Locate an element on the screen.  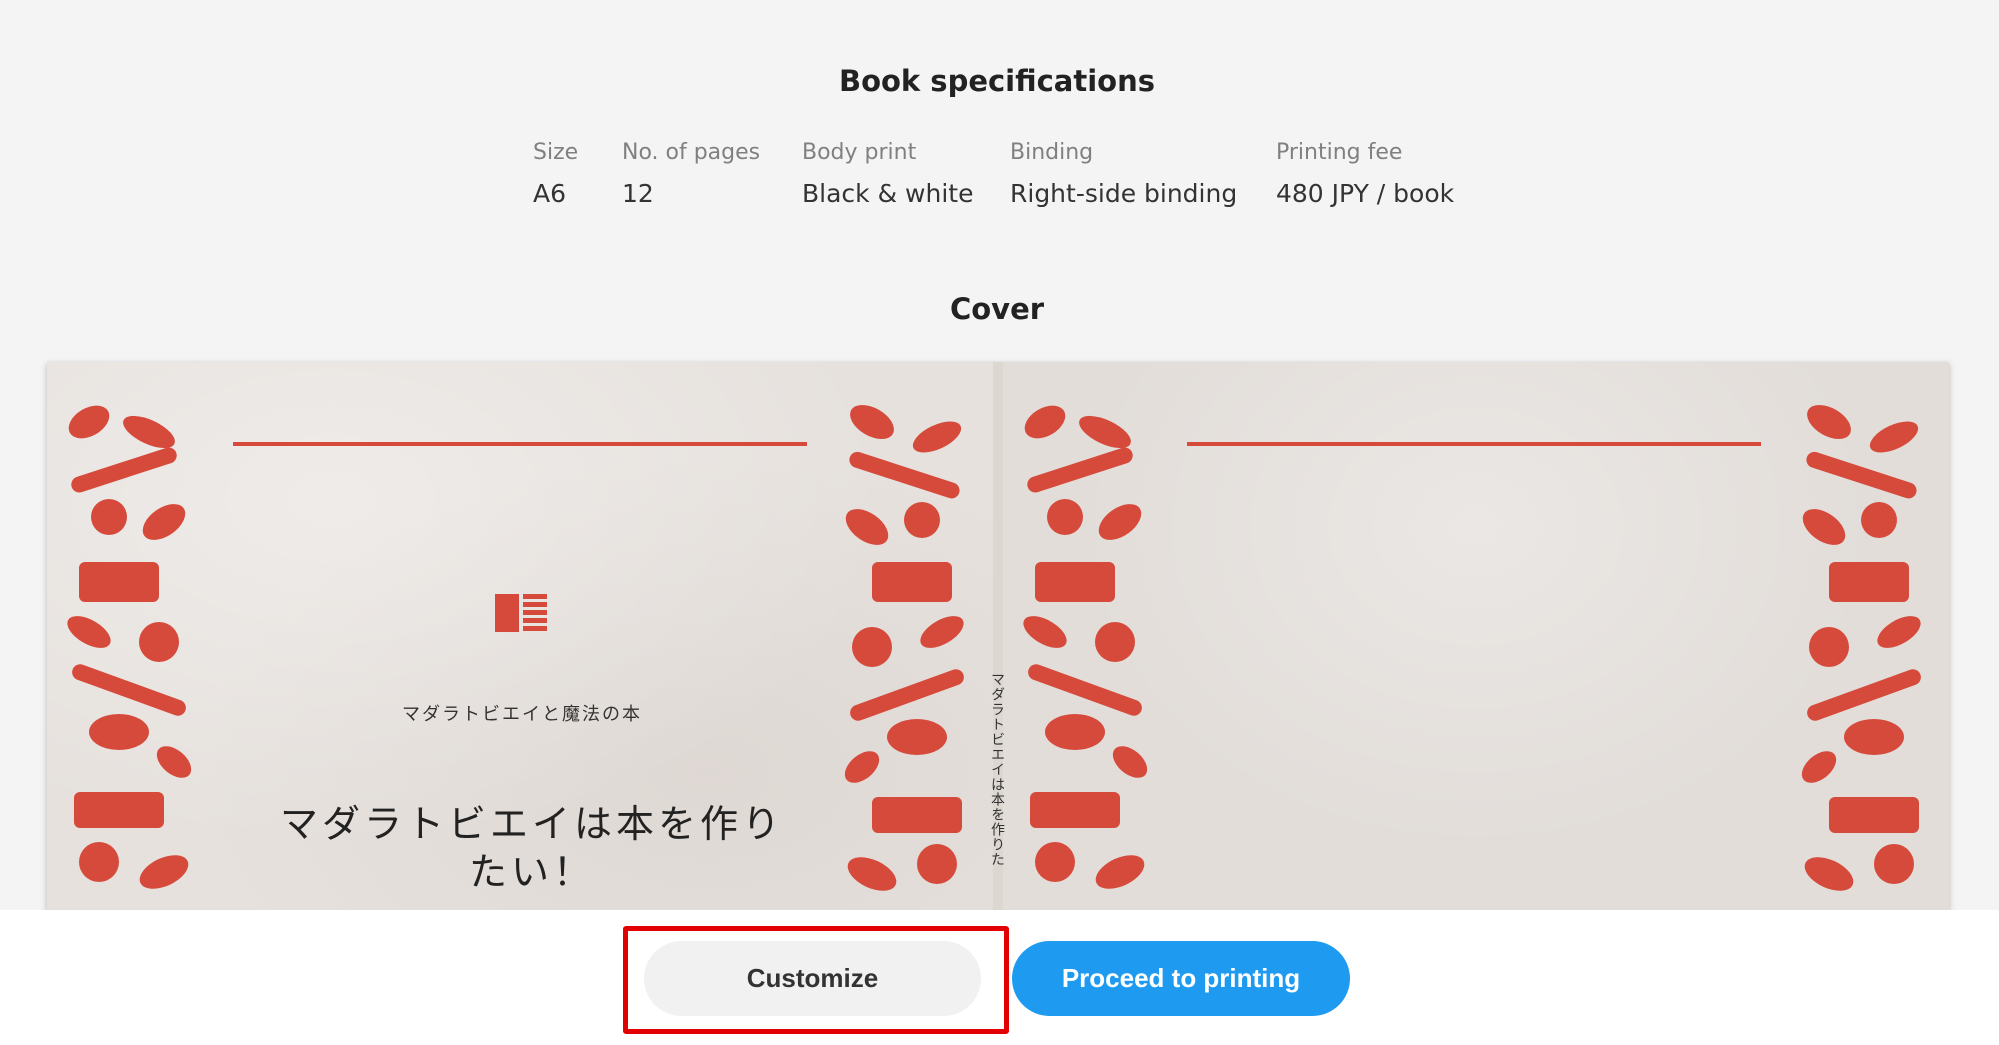
cover-subtitle: マダラトビエイと魔法の本 is located at coordinates (522, 714).